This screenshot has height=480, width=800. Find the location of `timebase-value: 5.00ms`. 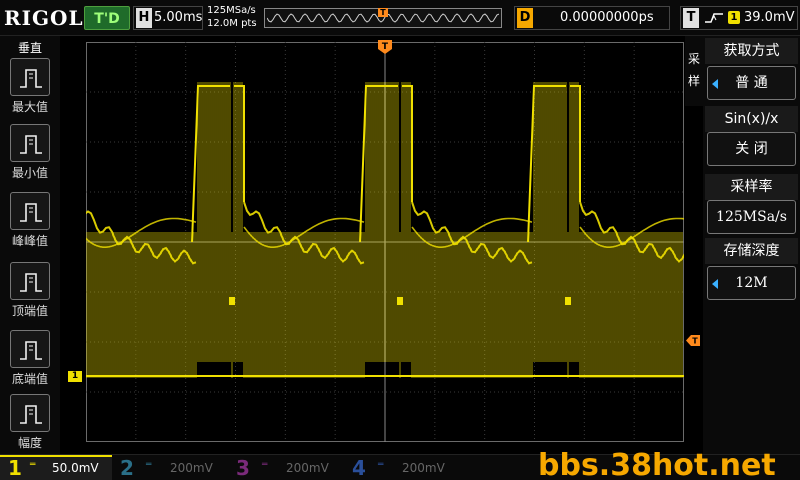

timebase-value: 5.00ms is located at coordinates (178, 17).